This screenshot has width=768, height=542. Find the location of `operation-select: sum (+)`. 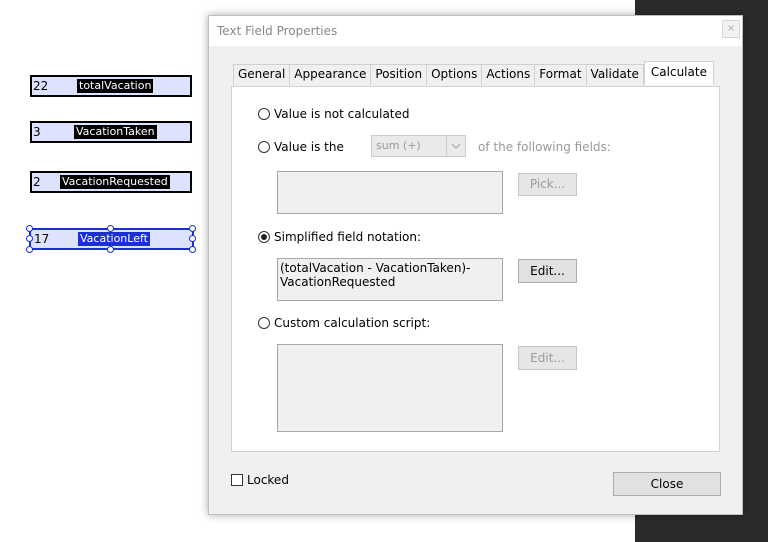

operation-select: sum (+) is located at coordinates (418, 146).